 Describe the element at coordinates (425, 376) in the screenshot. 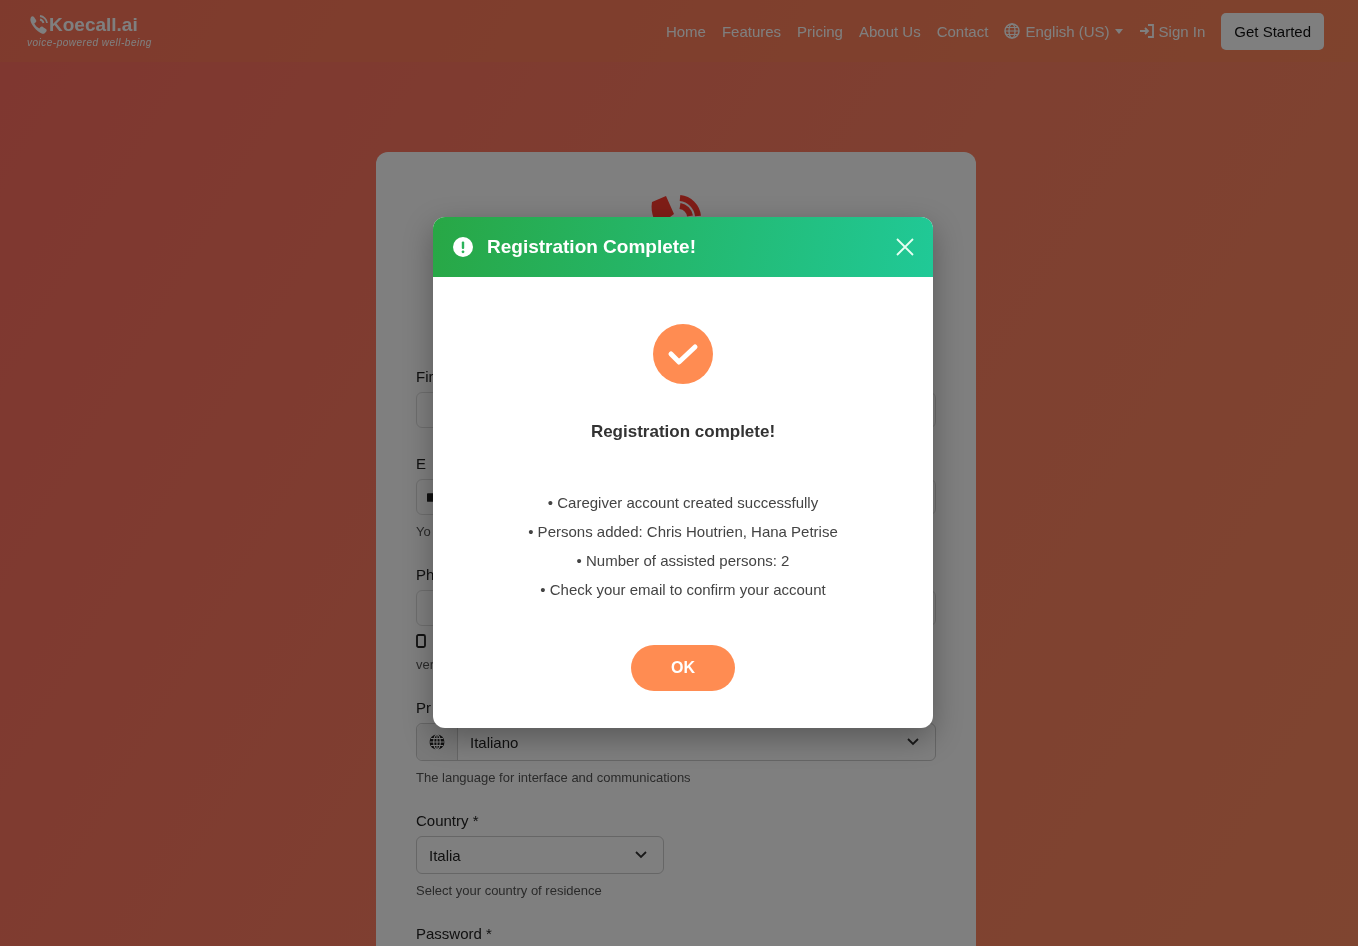

I see `field-label: Fir` at that location.